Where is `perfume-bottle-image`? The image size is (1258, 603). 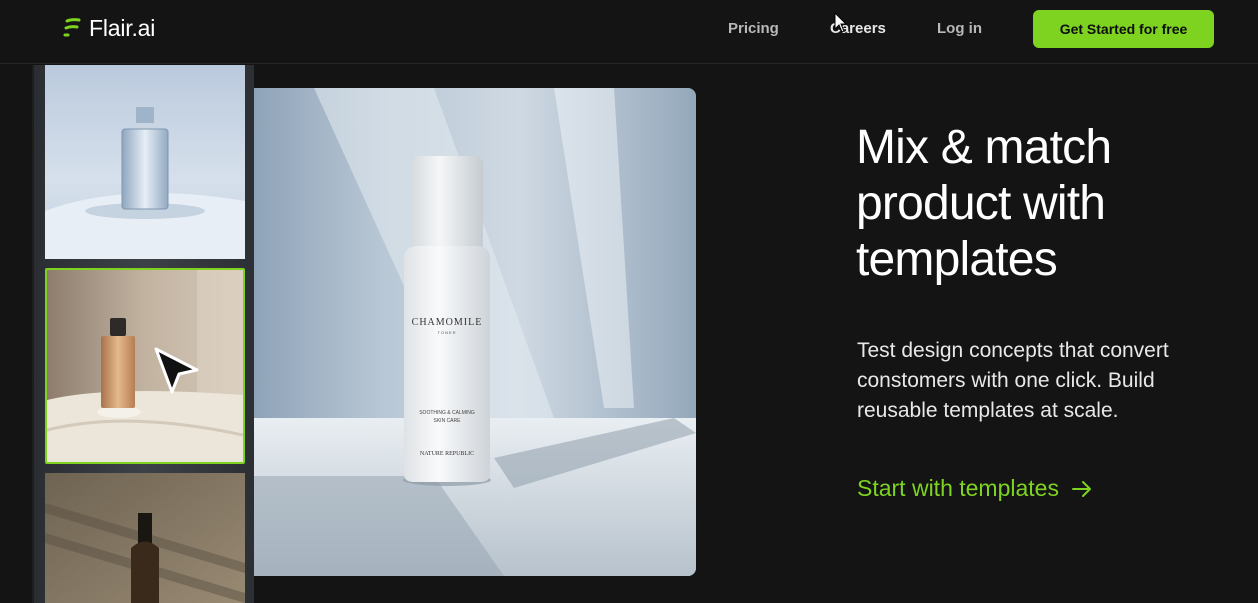 perfume-bottle-image is located at coordinates (145, 162).